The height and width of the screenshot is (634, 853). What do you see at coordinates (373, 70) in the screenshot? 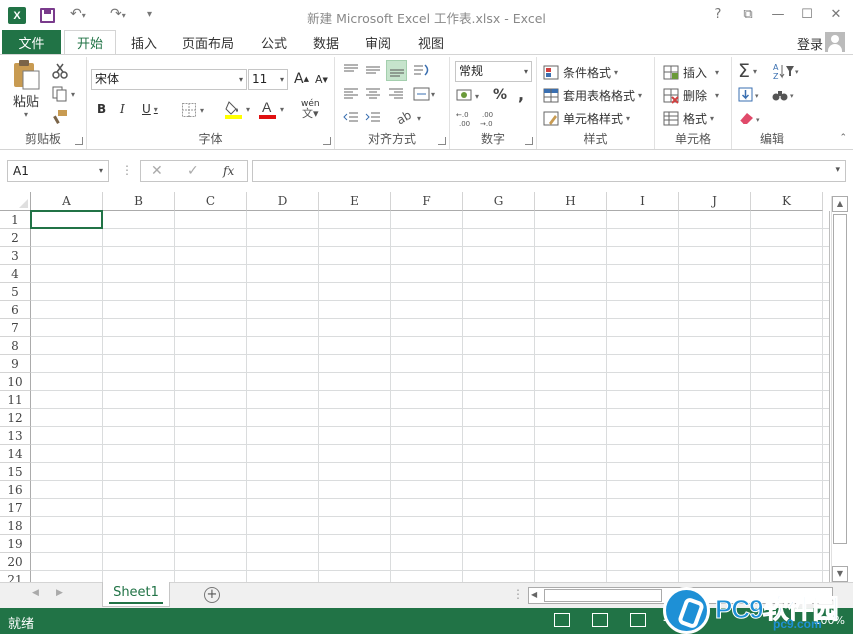
I see `align-middle-icon` at bounding box center [373, 70].